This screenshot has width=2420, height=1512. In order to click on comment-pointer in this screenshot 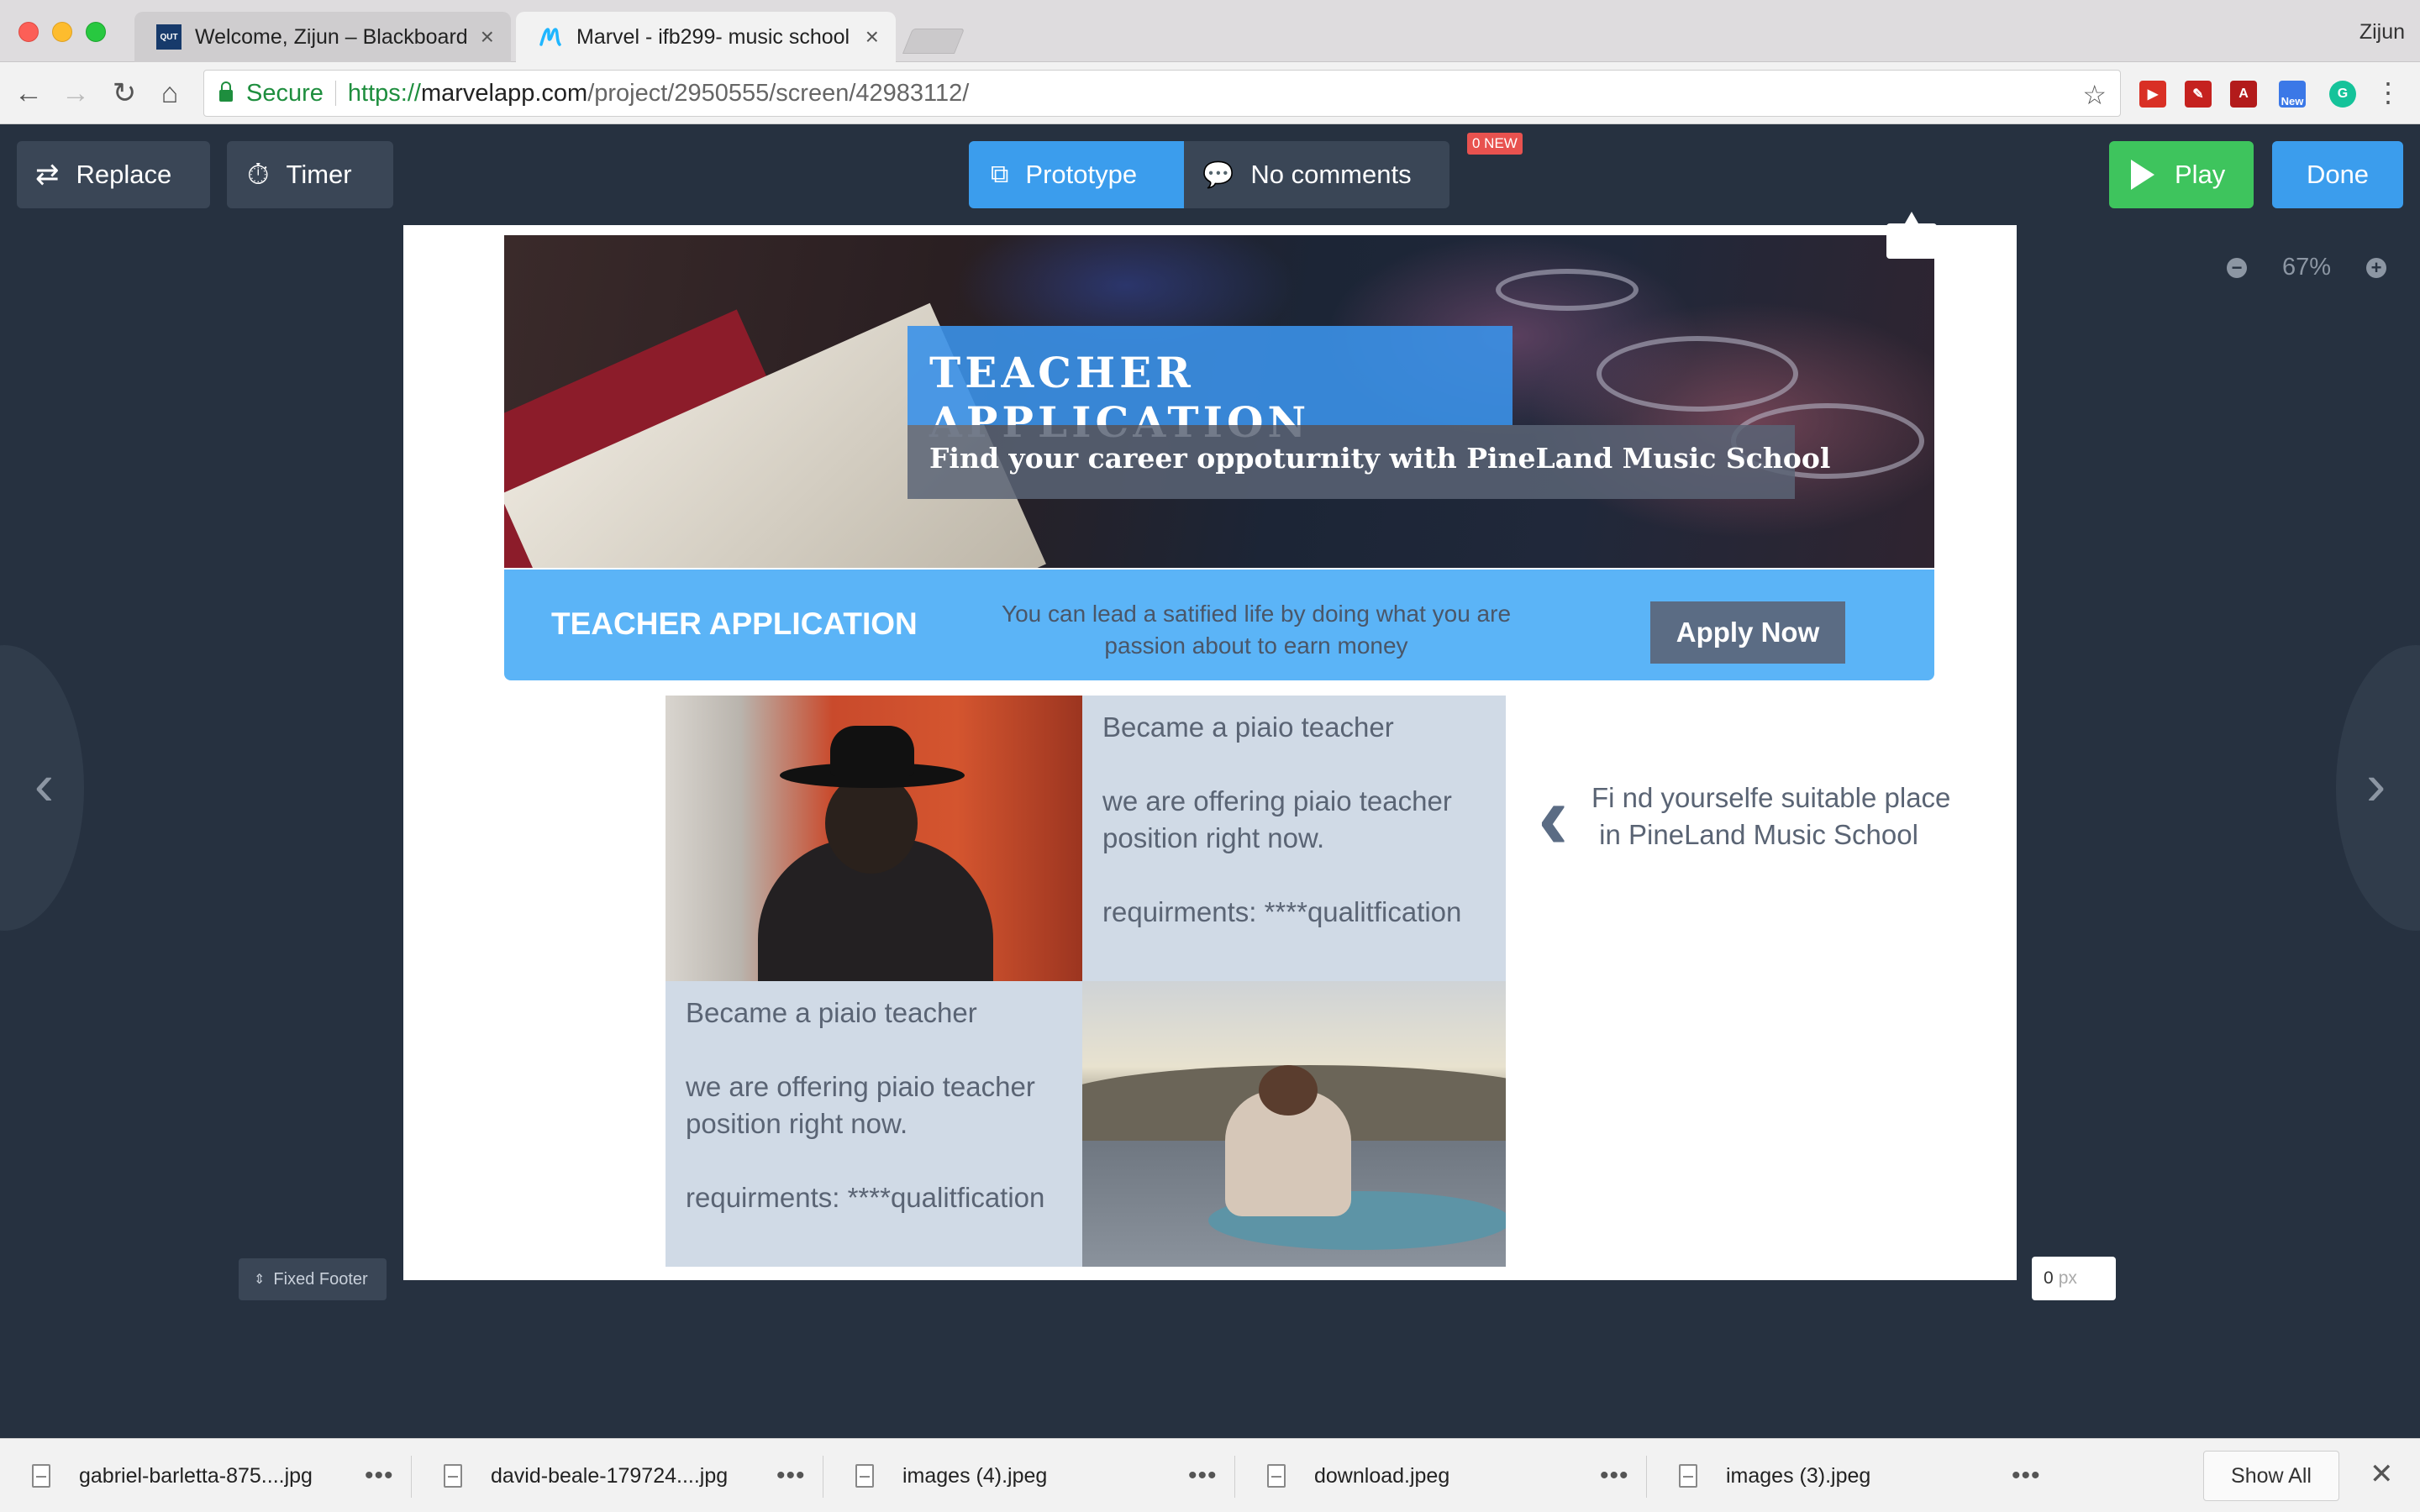, I will do `click(1912, 235)`.